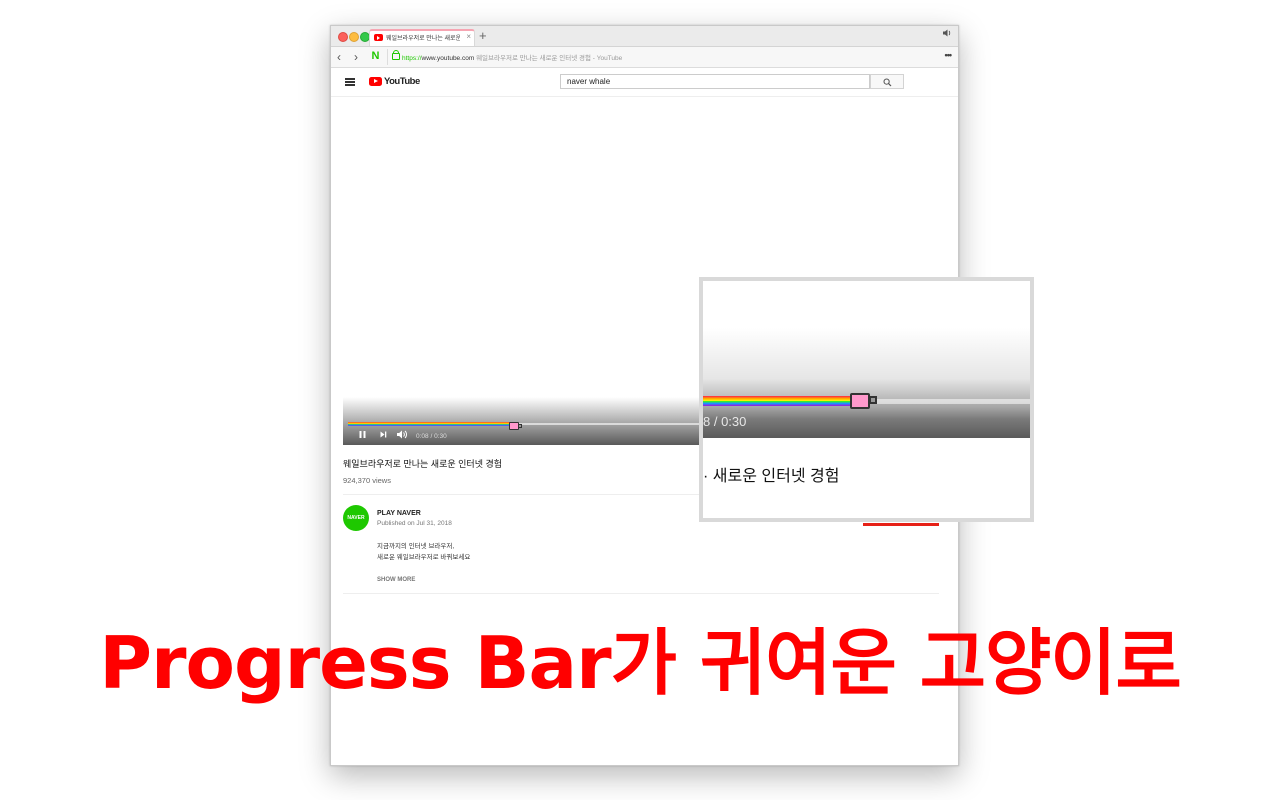 The image size is (1280, 800). Describe the element at coordinates (356, 57) in the screenshot. I see `forward-button: ›` at that location.